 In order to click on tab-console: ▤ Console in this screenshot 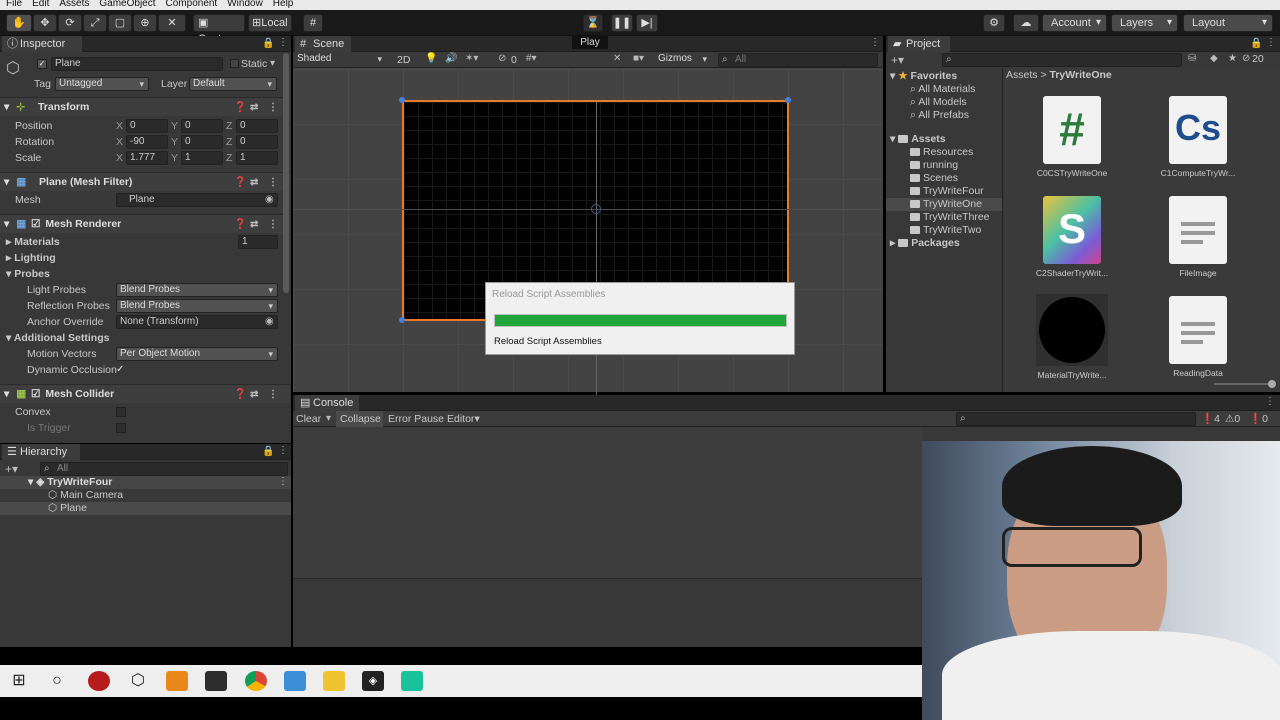, I will do `click(327, 403)`.